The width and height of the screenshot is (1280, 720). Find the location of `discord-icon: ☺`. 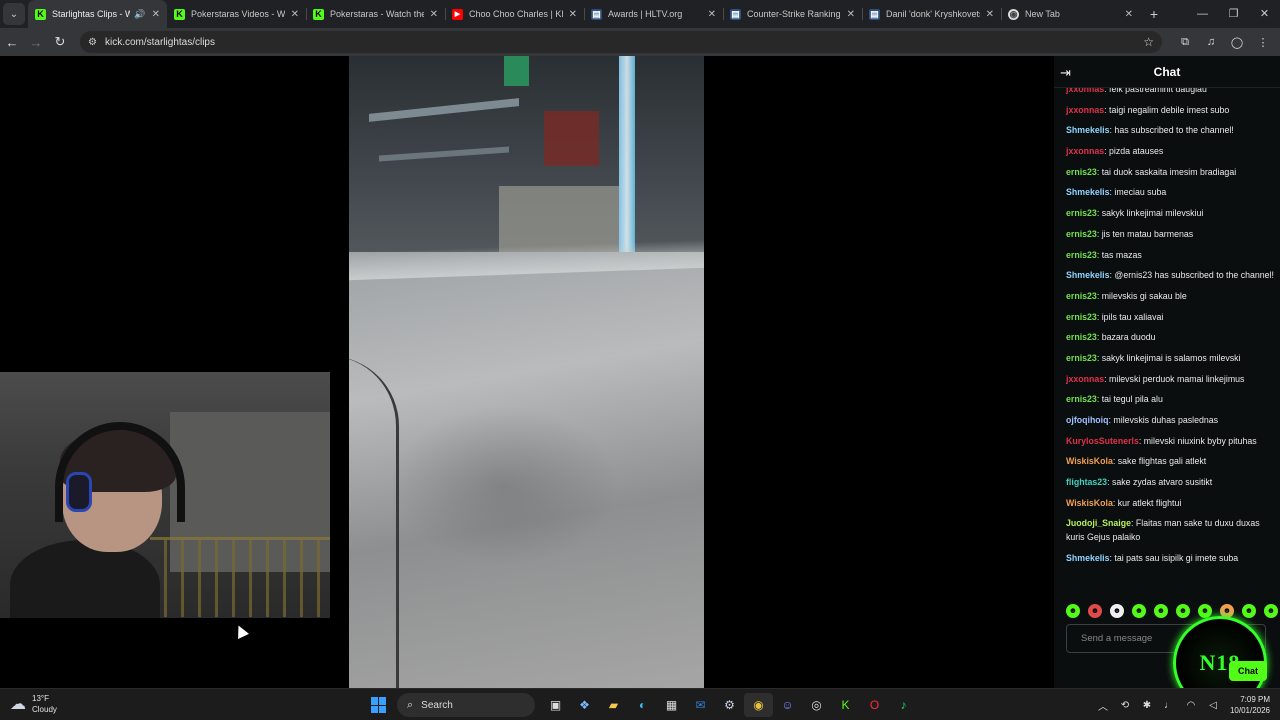

discord-icon: ☺ is located at coordinates (787, 705).